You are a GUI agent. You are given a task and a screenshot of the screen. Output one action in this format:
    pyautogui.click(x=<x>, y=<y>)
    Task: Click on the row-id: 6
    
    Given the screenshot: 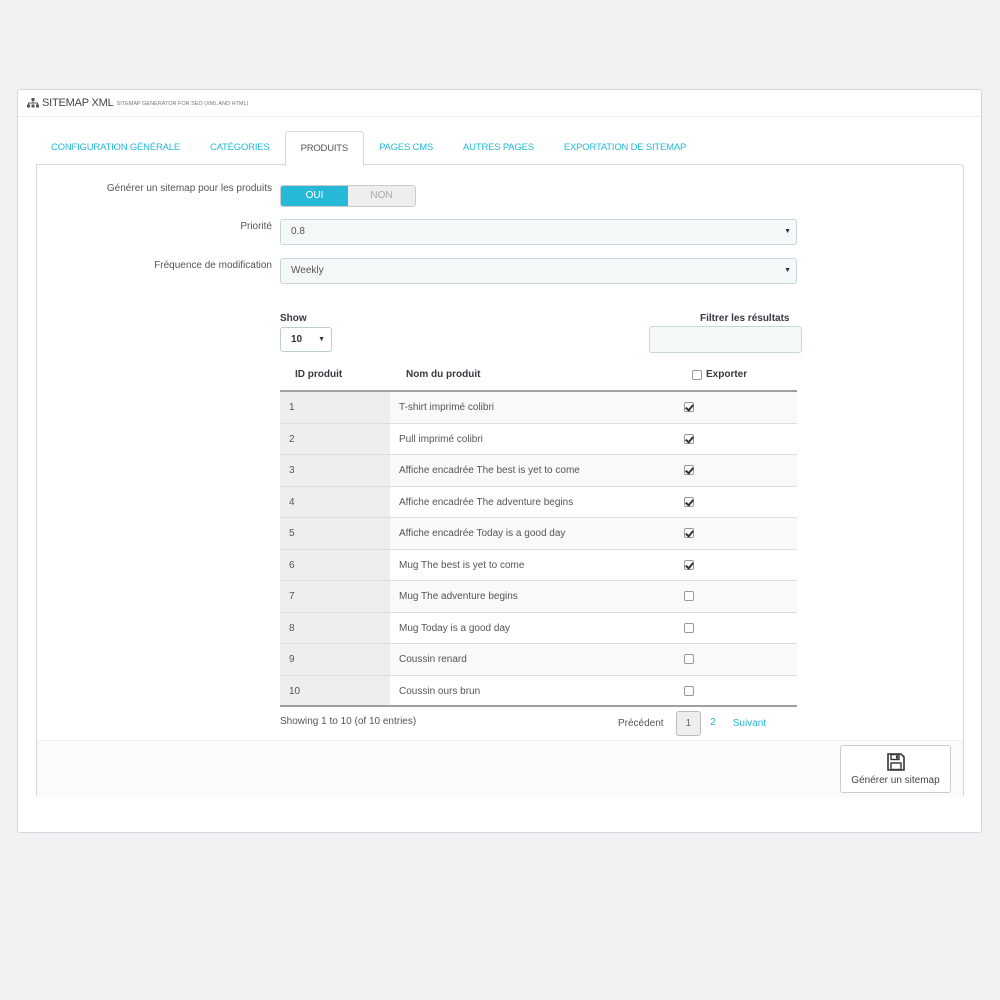 What is the action you would take?
    pyautogui.click(x=335, y=564)
    